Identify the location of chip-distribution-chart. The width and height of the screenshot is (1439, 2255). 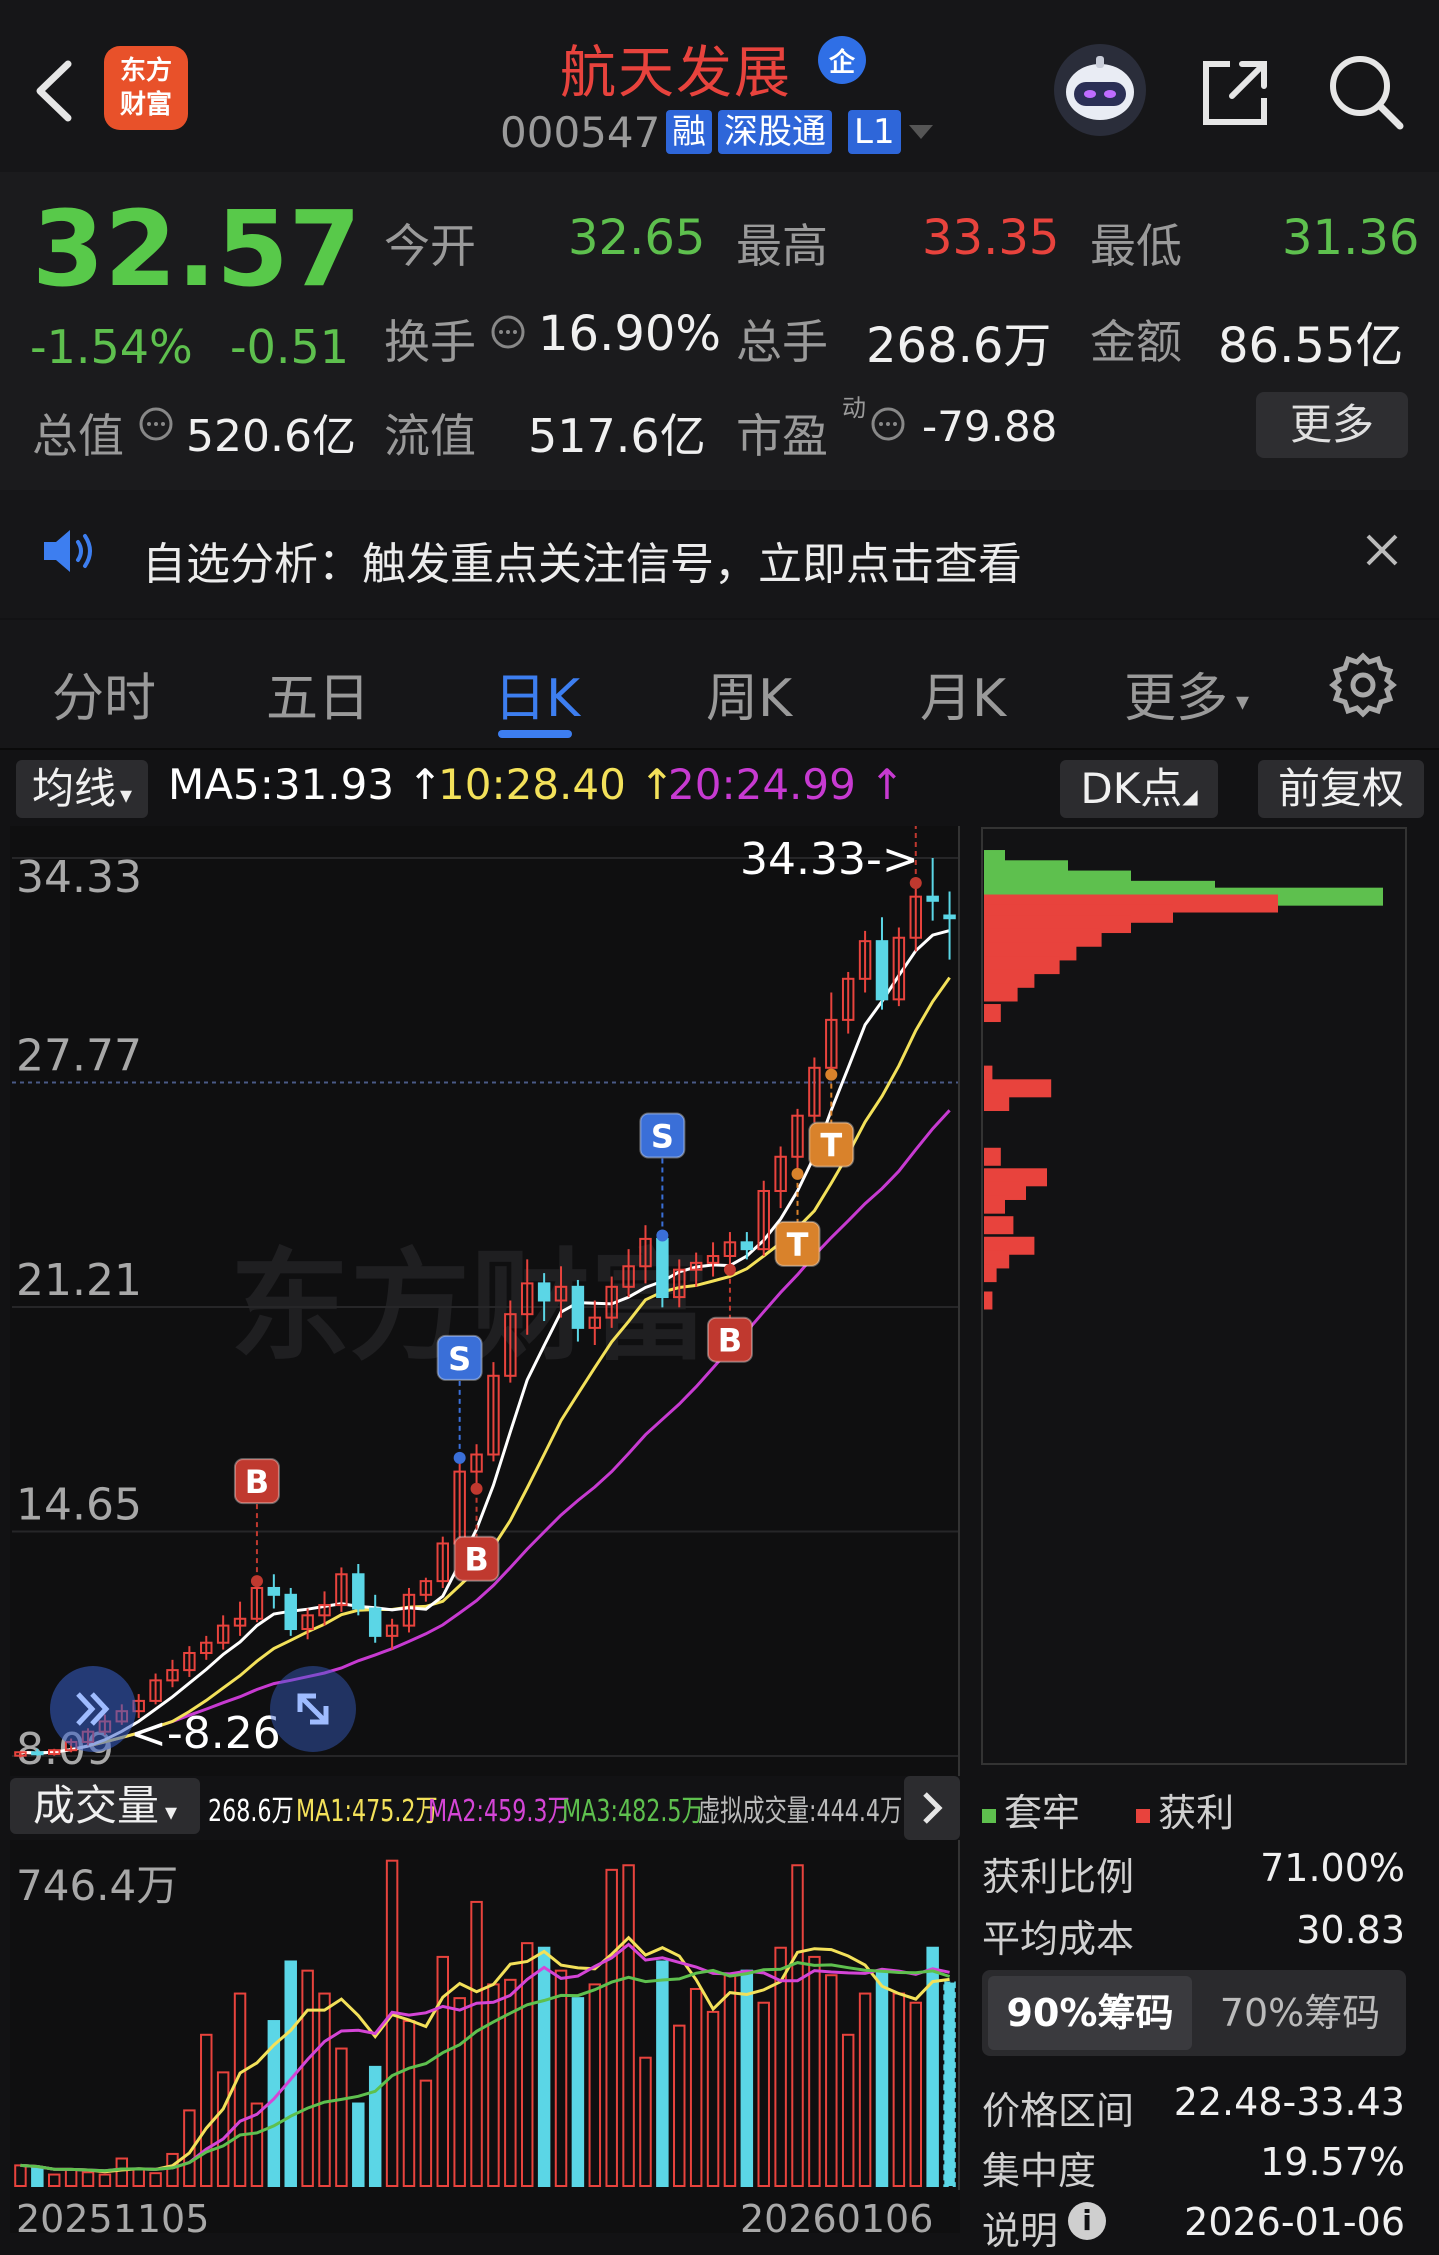
(1193, 1296).